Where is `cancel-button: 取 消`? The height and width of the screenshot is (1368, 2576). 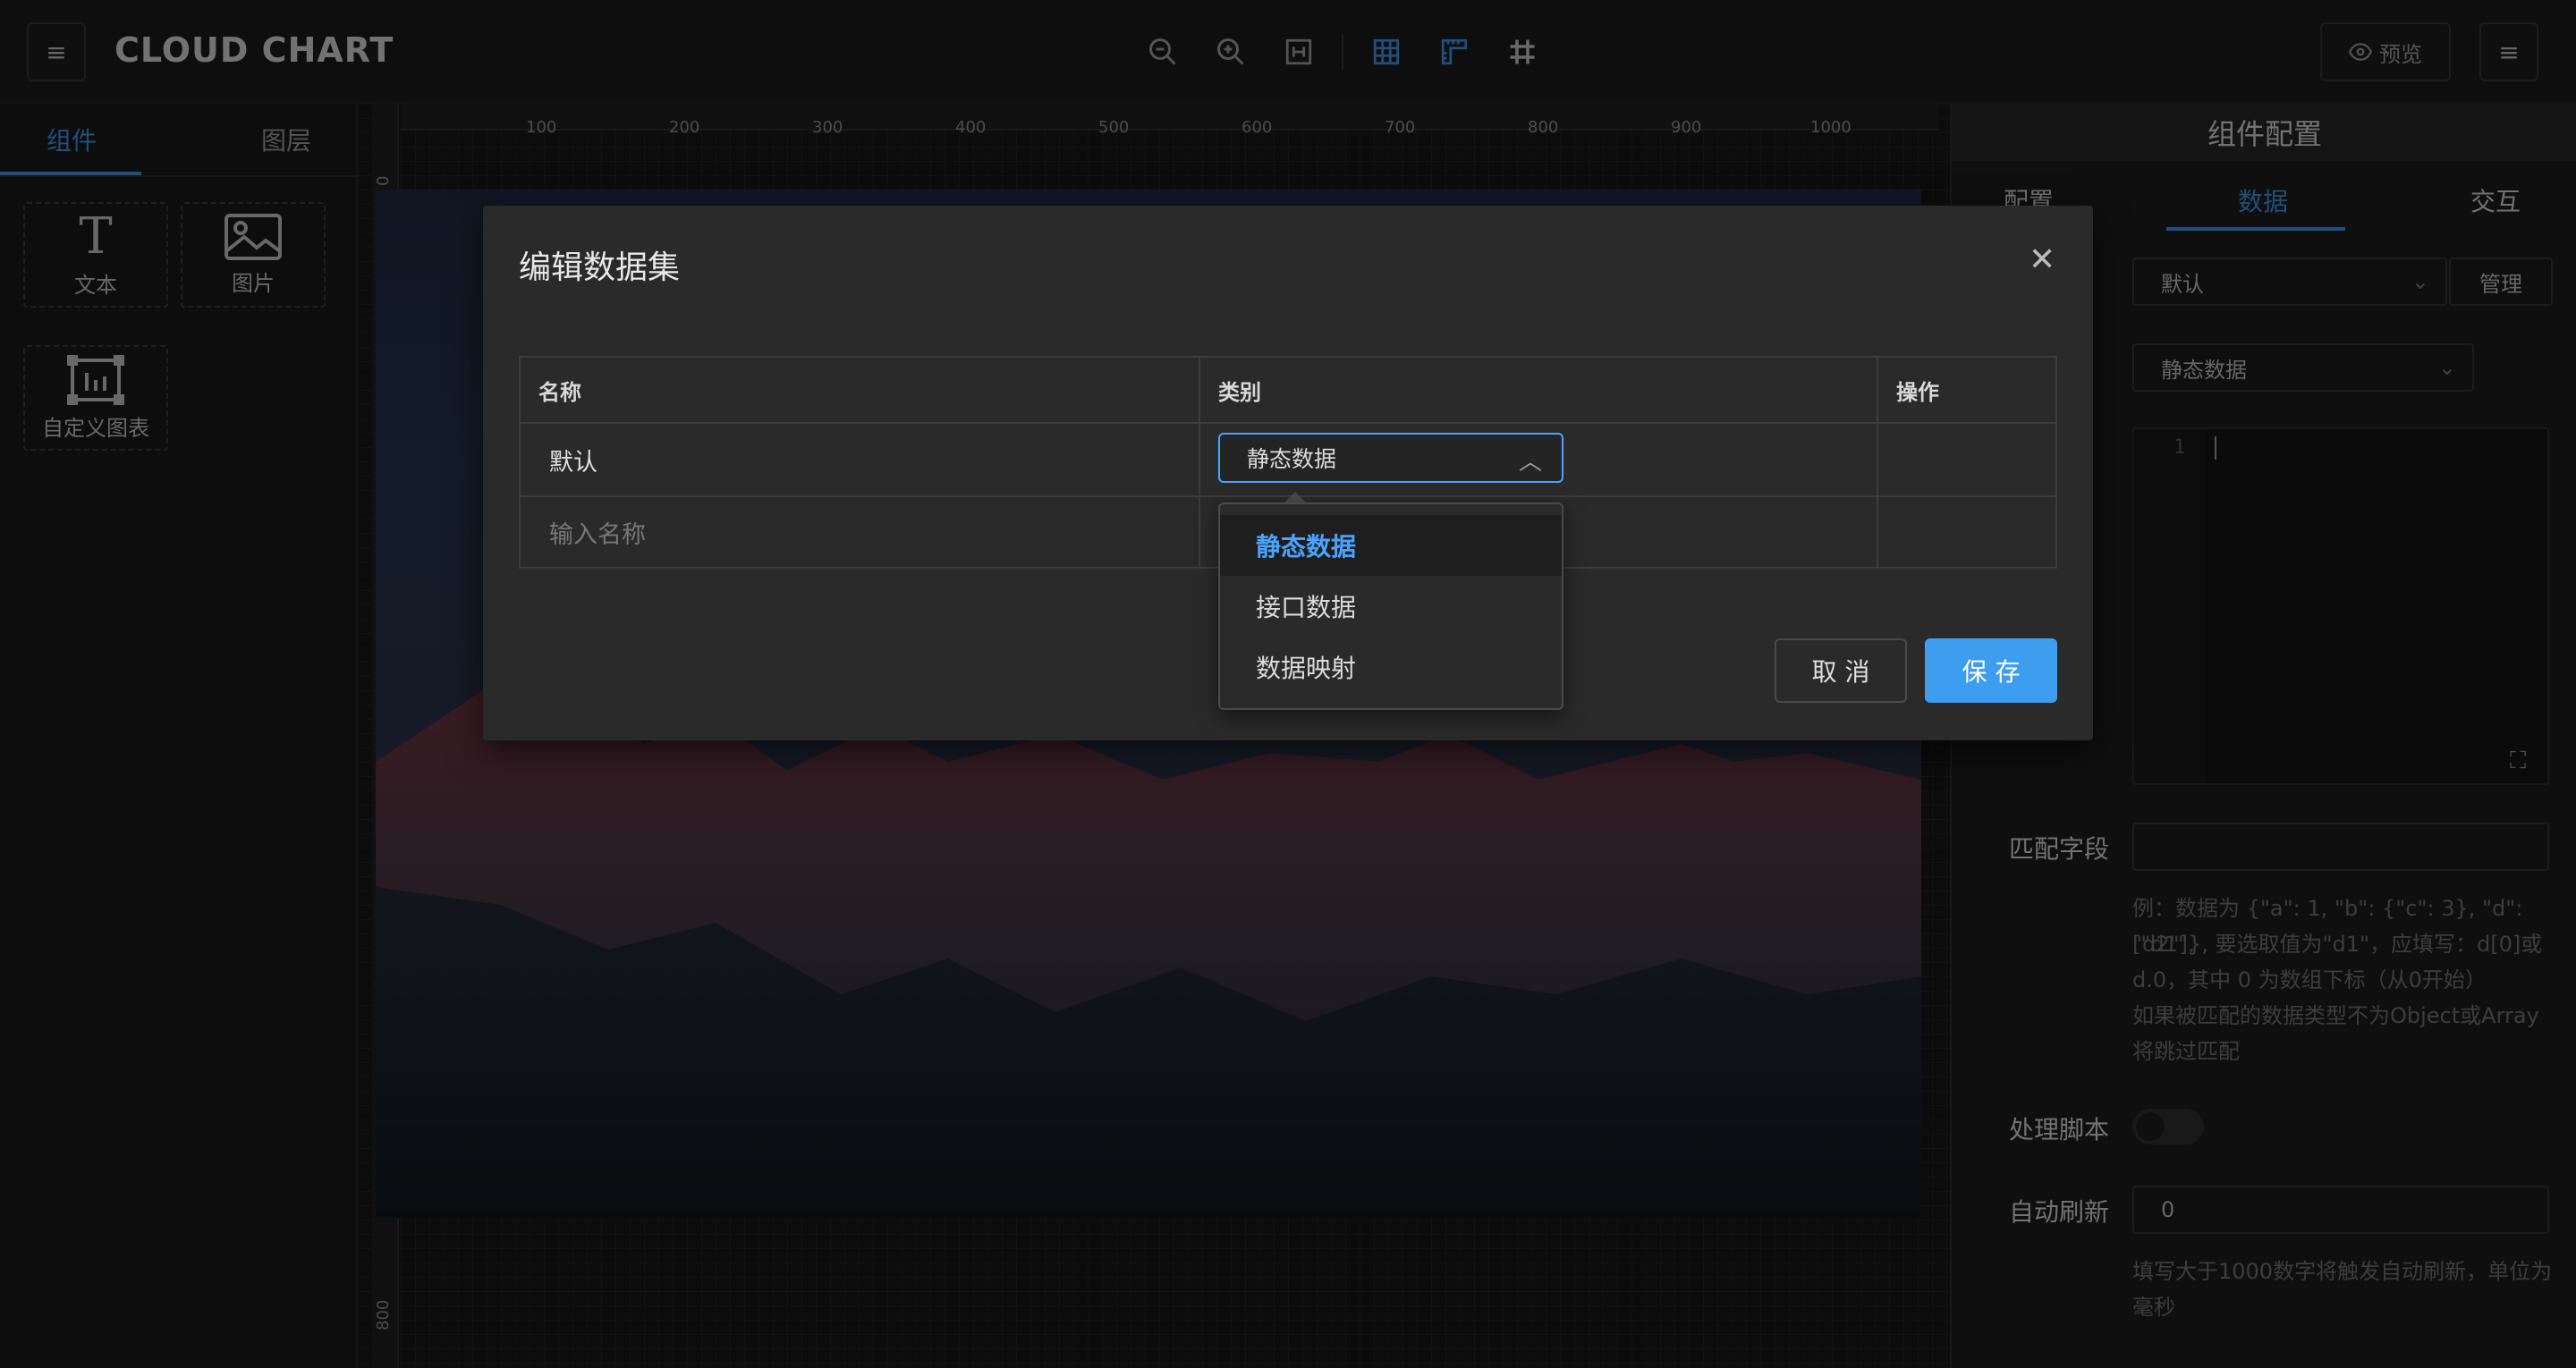
cancel-button: 取 消 is located at coordinates (1841, 671).